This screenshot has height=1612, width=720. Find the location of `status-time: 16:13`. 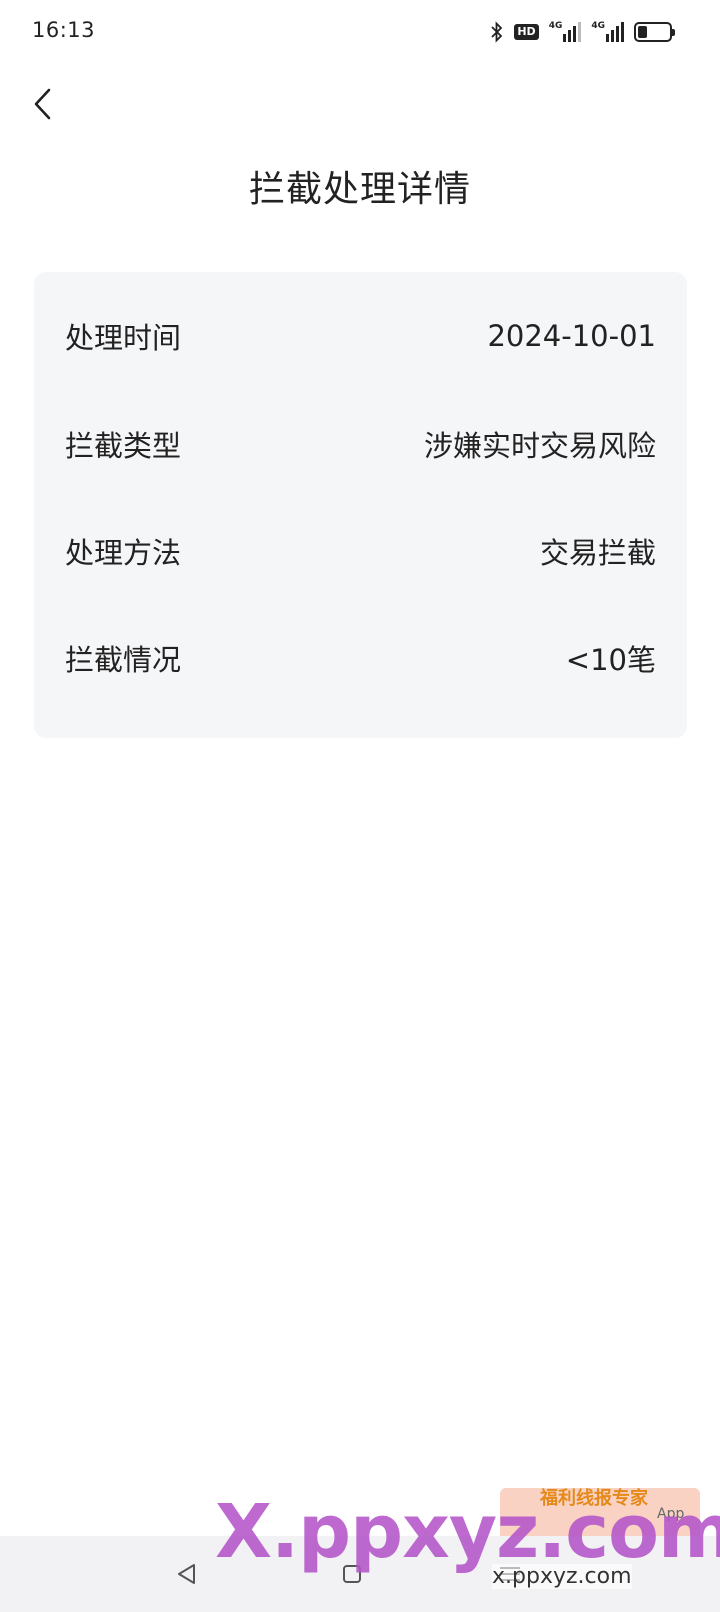

status-time: 16:13 is located at coordinates (64, 30).